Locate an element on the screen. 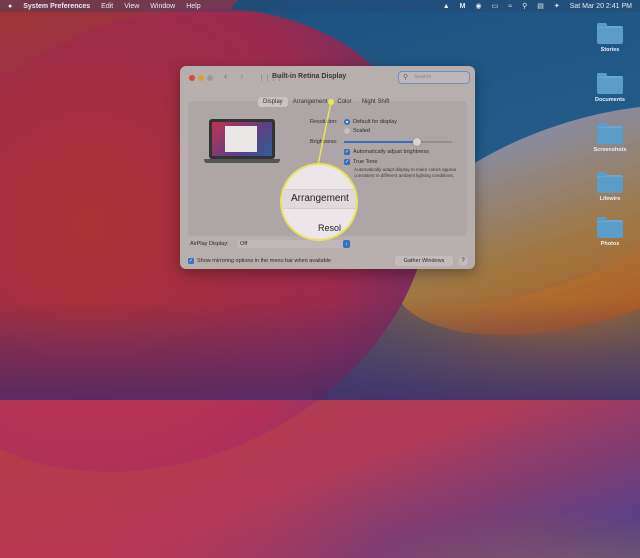 The width and height of the screenshot is (640, 558). callout-text: Arrangement is located at coordinates (320, 198).